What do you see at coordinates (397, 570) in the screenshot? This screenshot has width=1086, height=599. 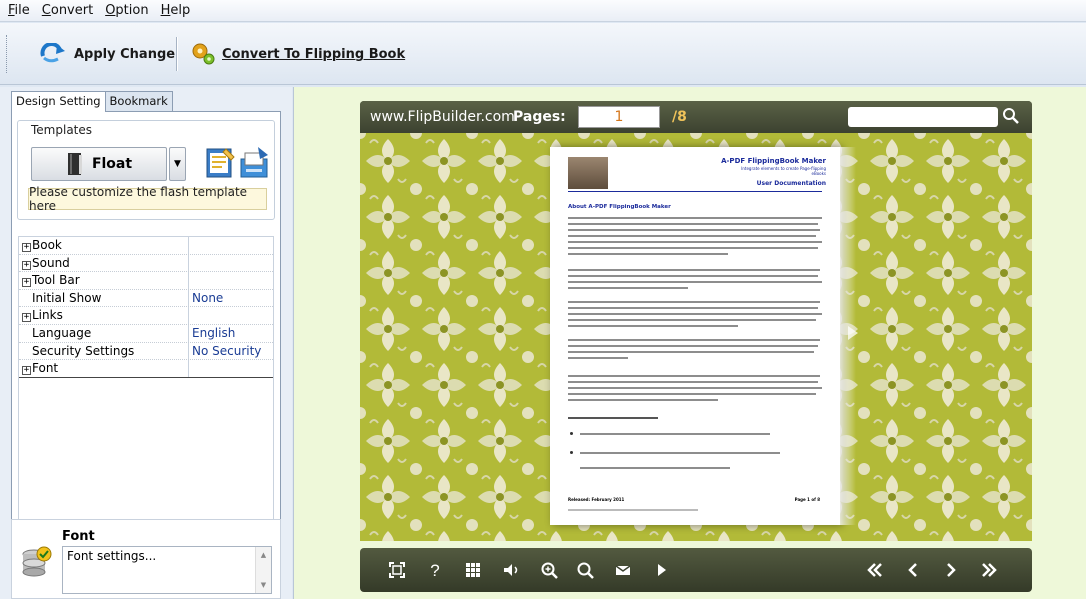 I see `fit-screen-icon` at bounding box center [397, 570].